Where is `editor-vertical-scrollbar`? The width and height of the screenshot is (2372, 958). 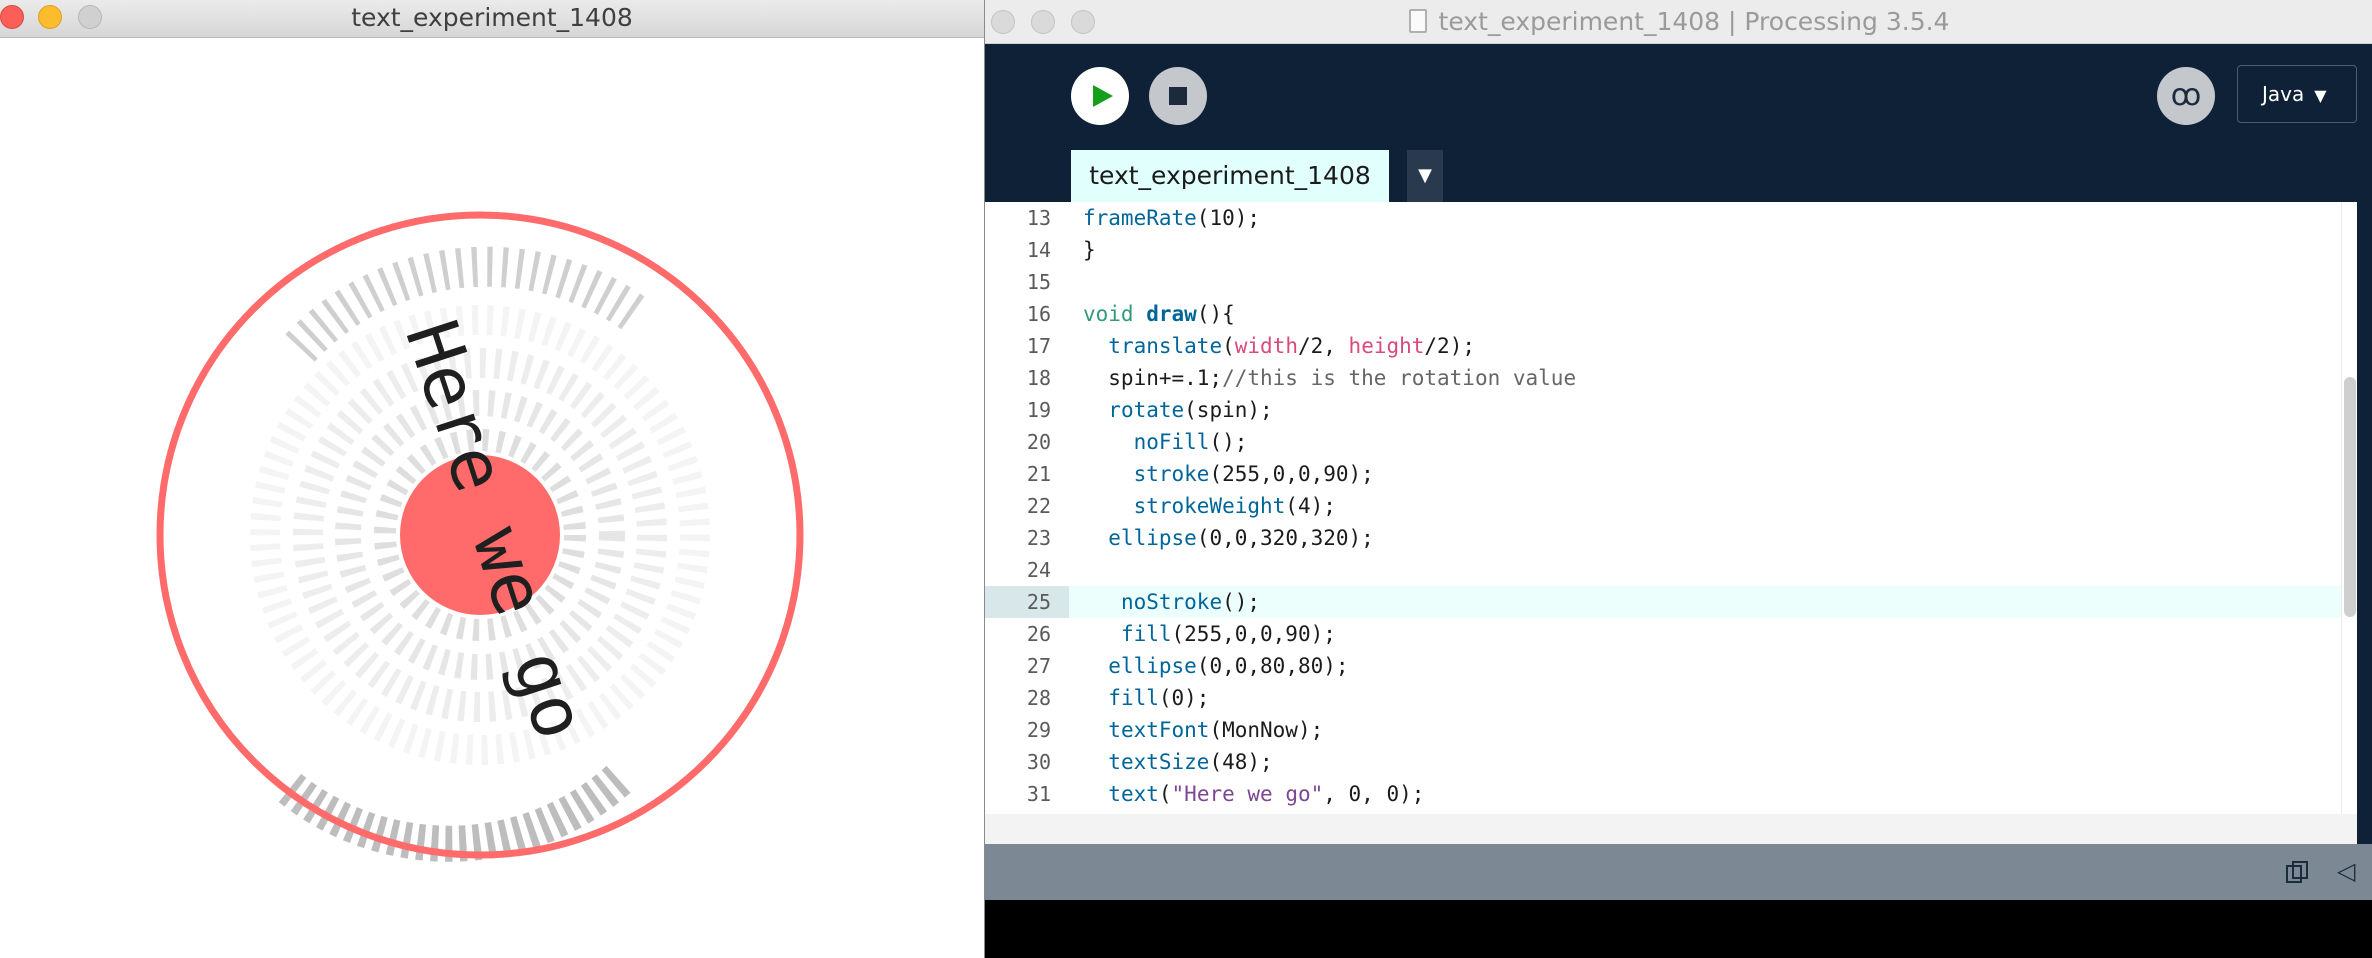
editor-vertical-scrollbar is located at coordinates (2349, 508).